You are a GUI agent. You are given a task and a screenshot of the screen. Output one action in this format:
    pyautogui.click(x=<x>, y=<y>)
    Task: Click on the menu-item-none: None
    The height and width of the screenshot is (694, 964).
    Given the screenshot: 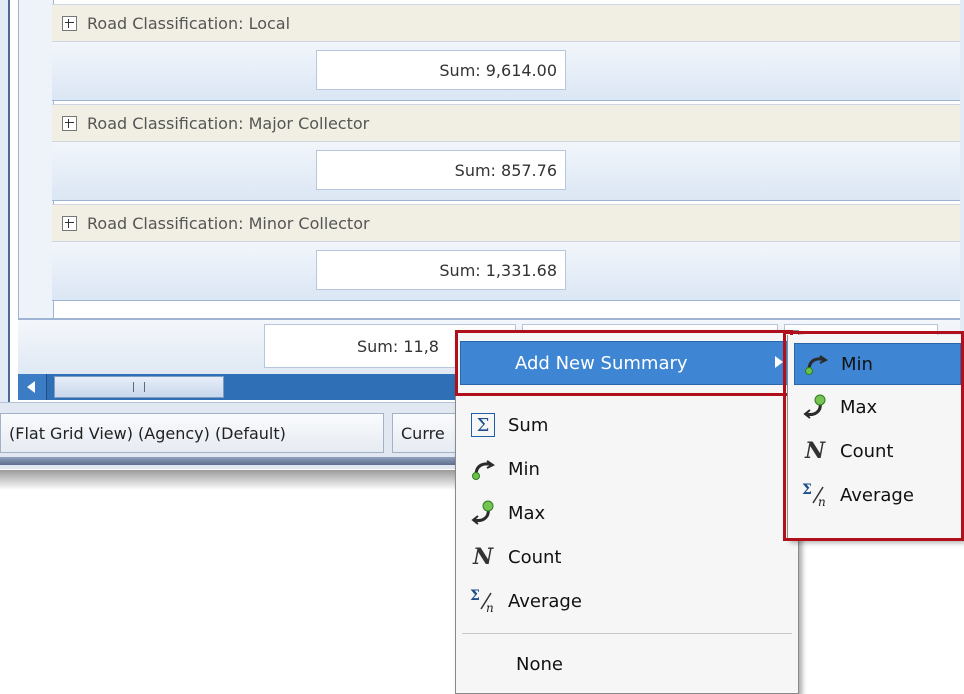 What is the action you would take?
    pyautogui.click(x=627, y=664)
    